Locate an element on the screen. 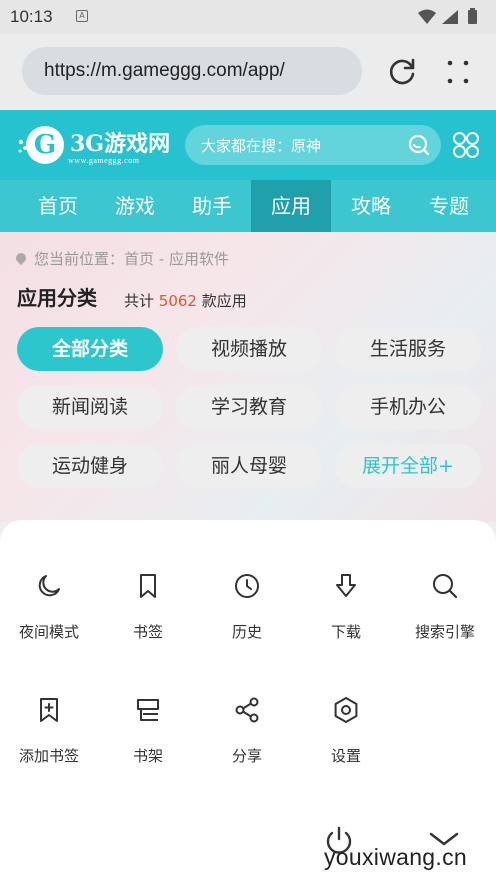 Image resolution: width=496 pixels, height=881 pixels. breadcrumb-text: 您当前位置：首页 - 应用软件 is located at coordinates (131, 259).